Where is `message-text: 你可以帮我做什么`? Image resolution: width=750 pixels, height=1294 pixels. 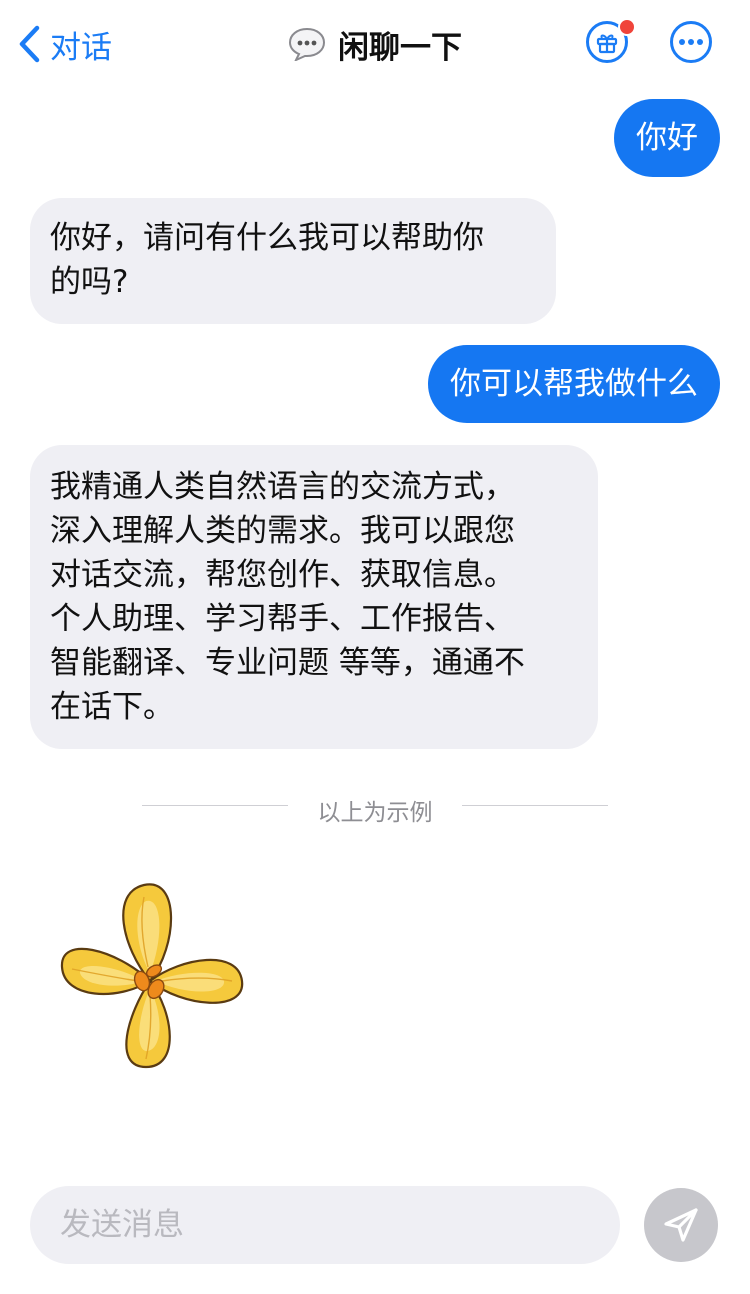
message-text: 你可以帮我做什么 is located at coordinates (574, 384).